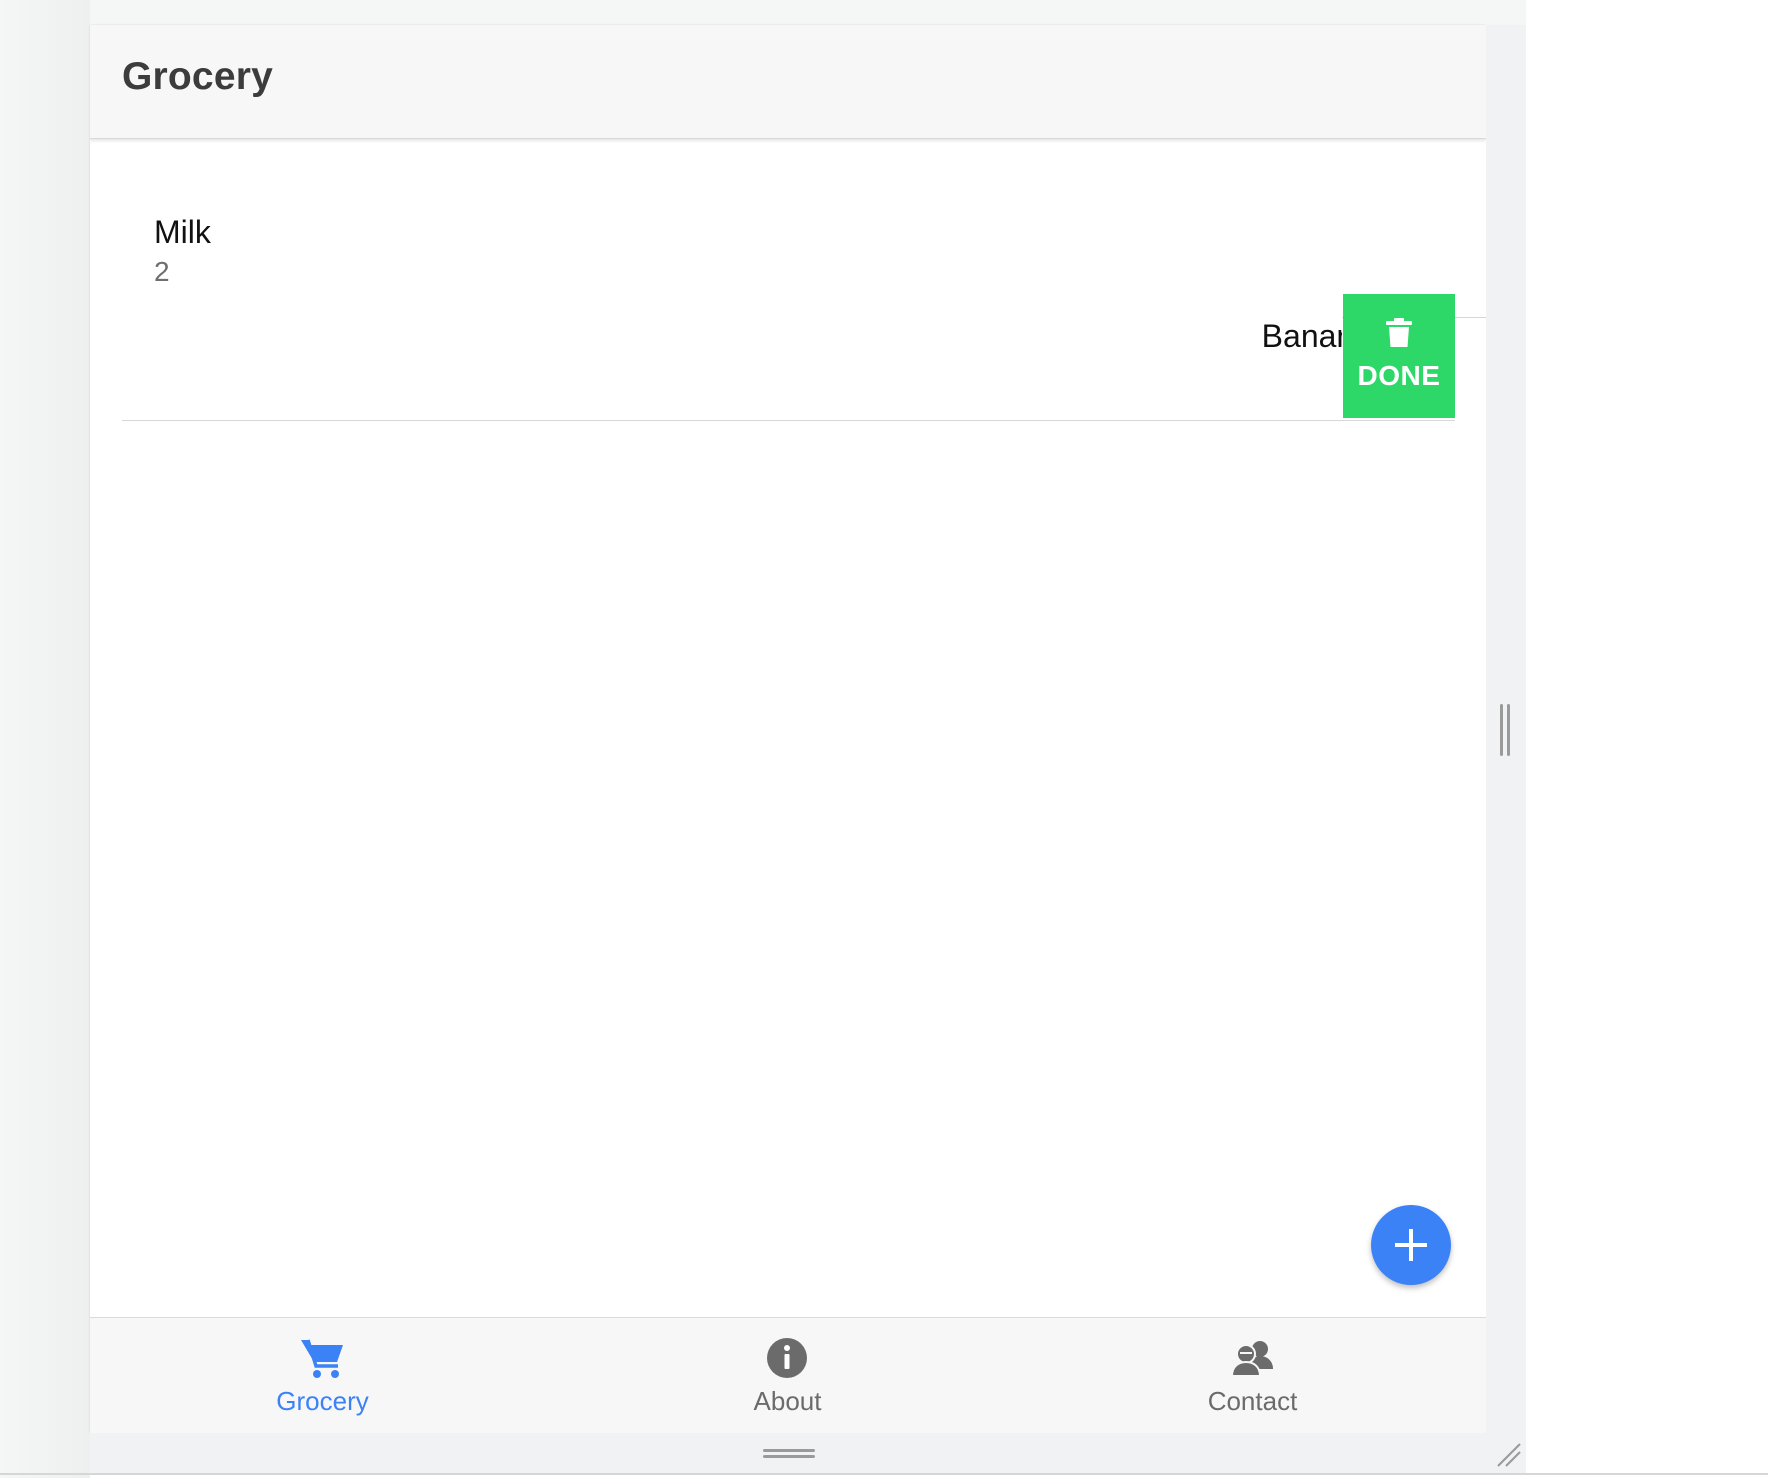  I want to click on tab-label: Grocery, so click(322, 1401).